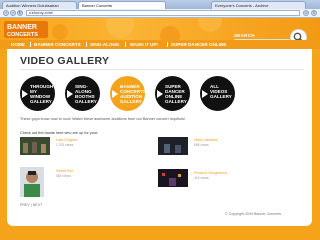 This screenshot has height=240, width=320. I want to click on browser-tab-2: Banner Concerts, so click(122, 5).